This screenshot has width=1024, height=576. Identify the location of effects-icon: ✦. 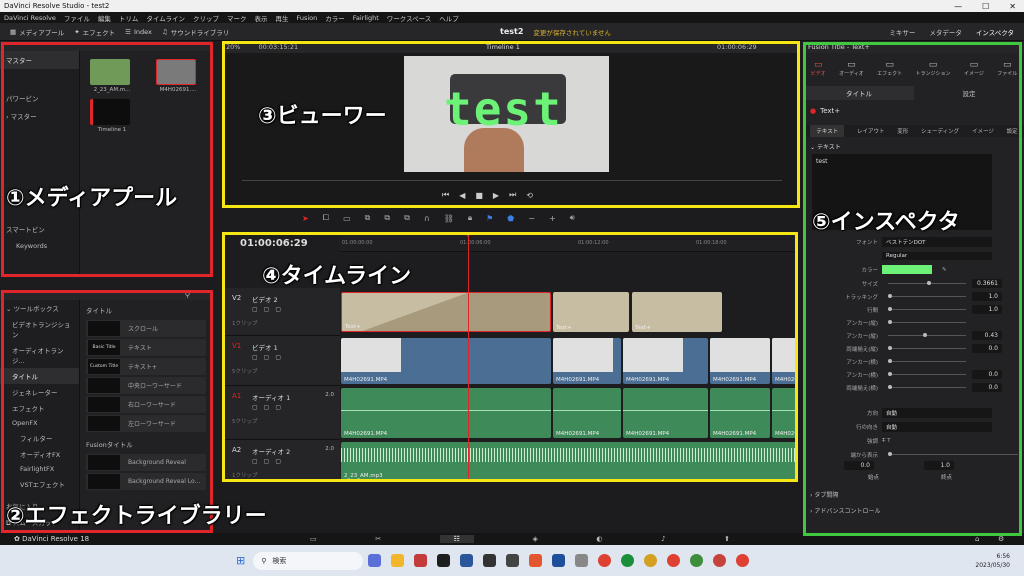
(77, 31).